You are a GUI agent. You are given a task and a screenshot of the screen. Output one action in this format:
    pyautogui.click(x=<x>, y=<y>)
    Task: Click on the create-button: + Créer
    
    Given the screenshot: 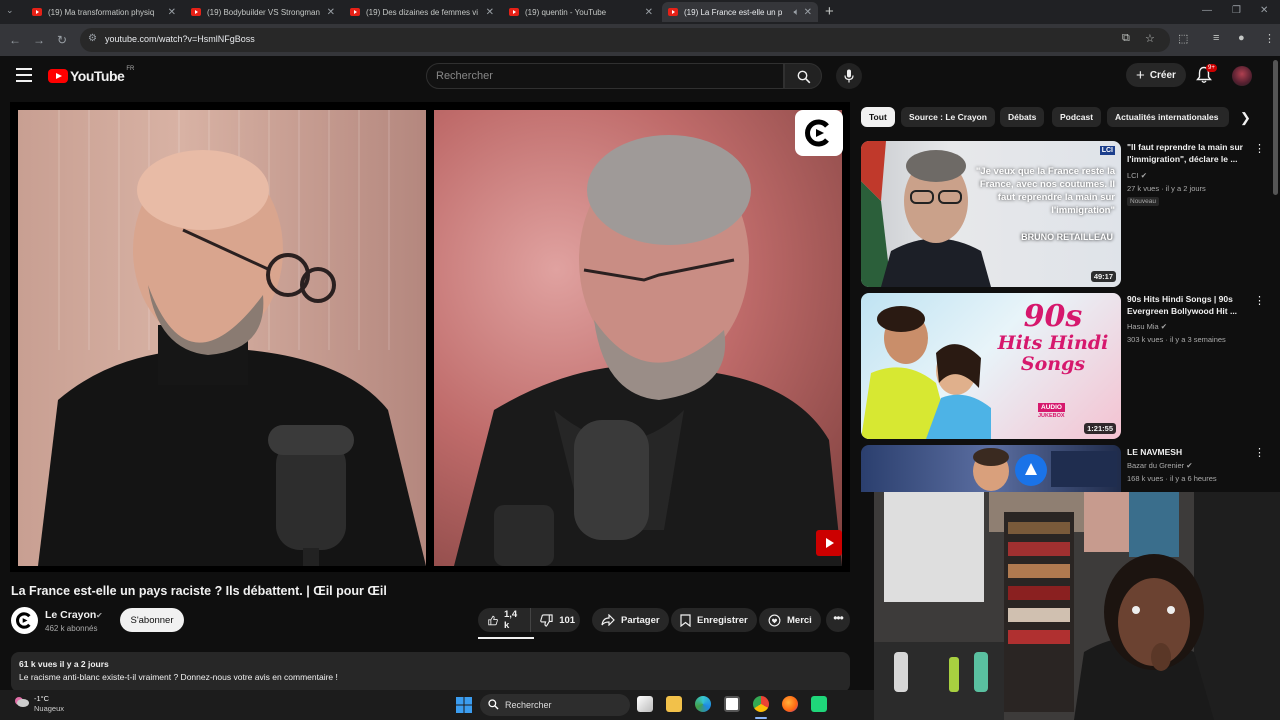 What is the action you would take?
    pyautogui.click(x=1156, y=75)
    